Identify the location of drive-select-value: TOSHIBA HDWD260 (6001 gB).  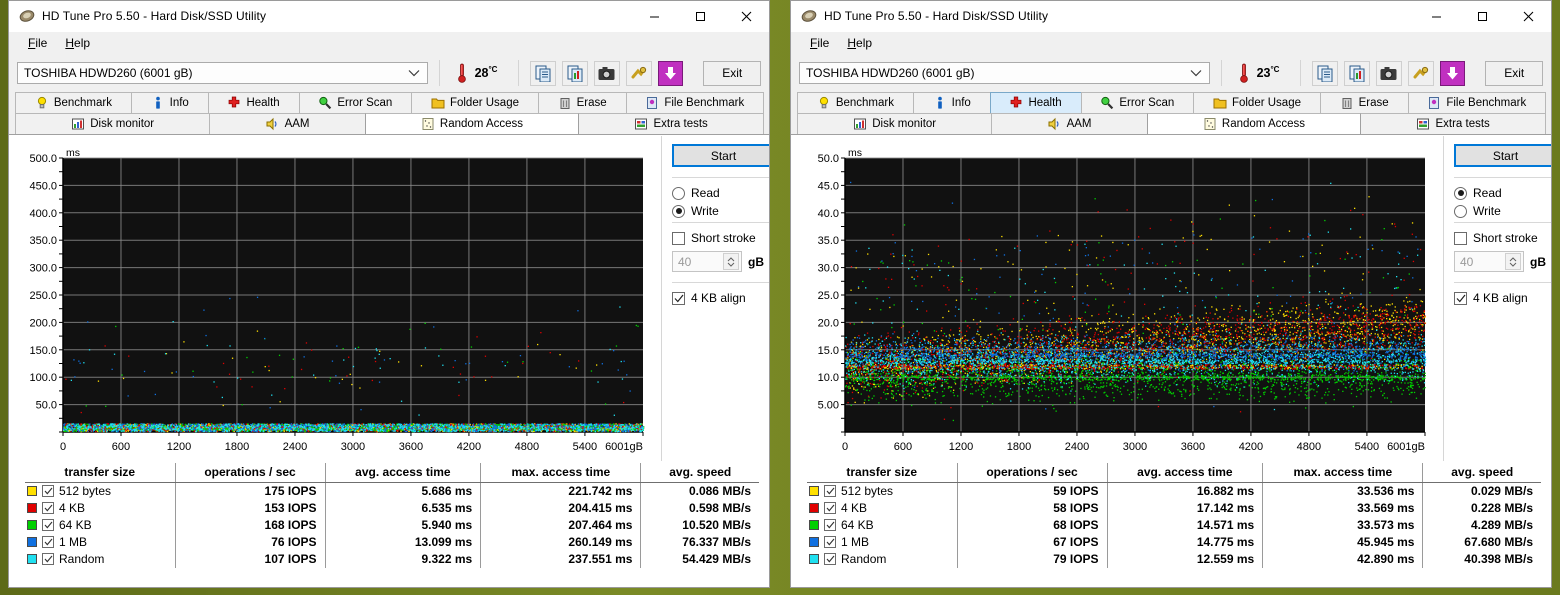
(890, 73).